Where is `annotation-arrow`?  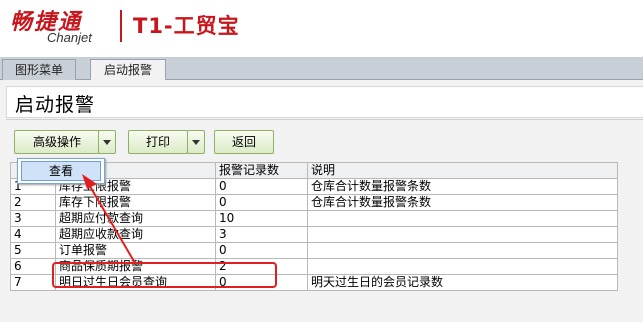
annotation-arrow is located at coordinates (109, 219).